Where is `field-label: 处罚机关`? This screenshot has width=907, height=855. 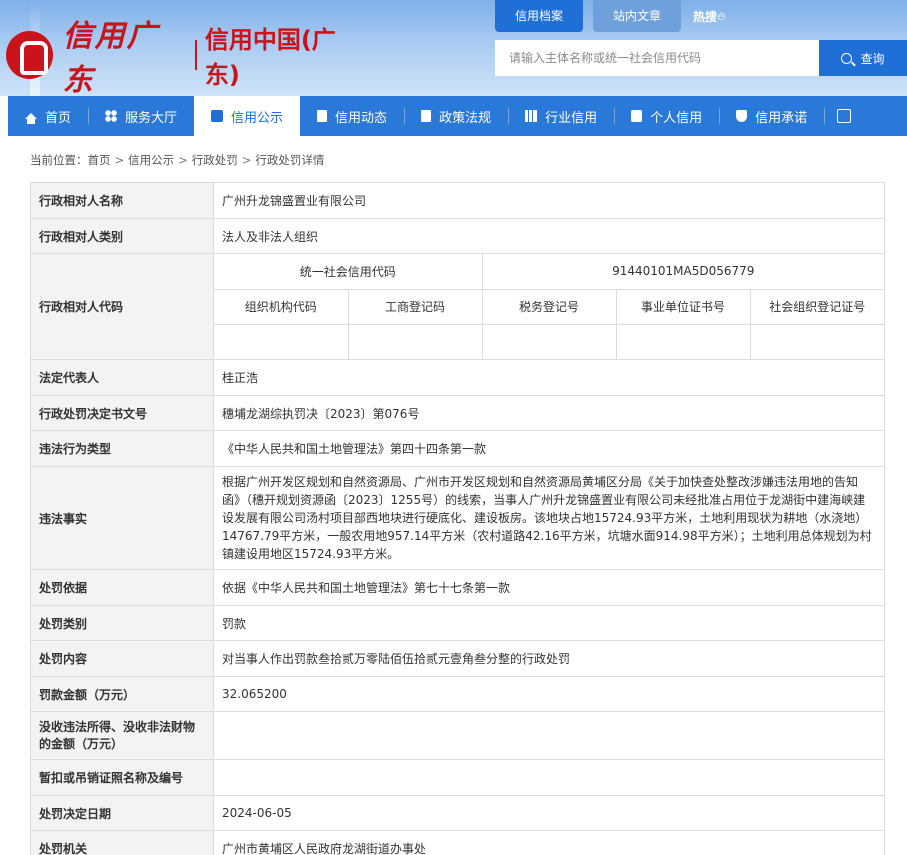 field-label: 处罚机关 is located at coordinates (122, 842).